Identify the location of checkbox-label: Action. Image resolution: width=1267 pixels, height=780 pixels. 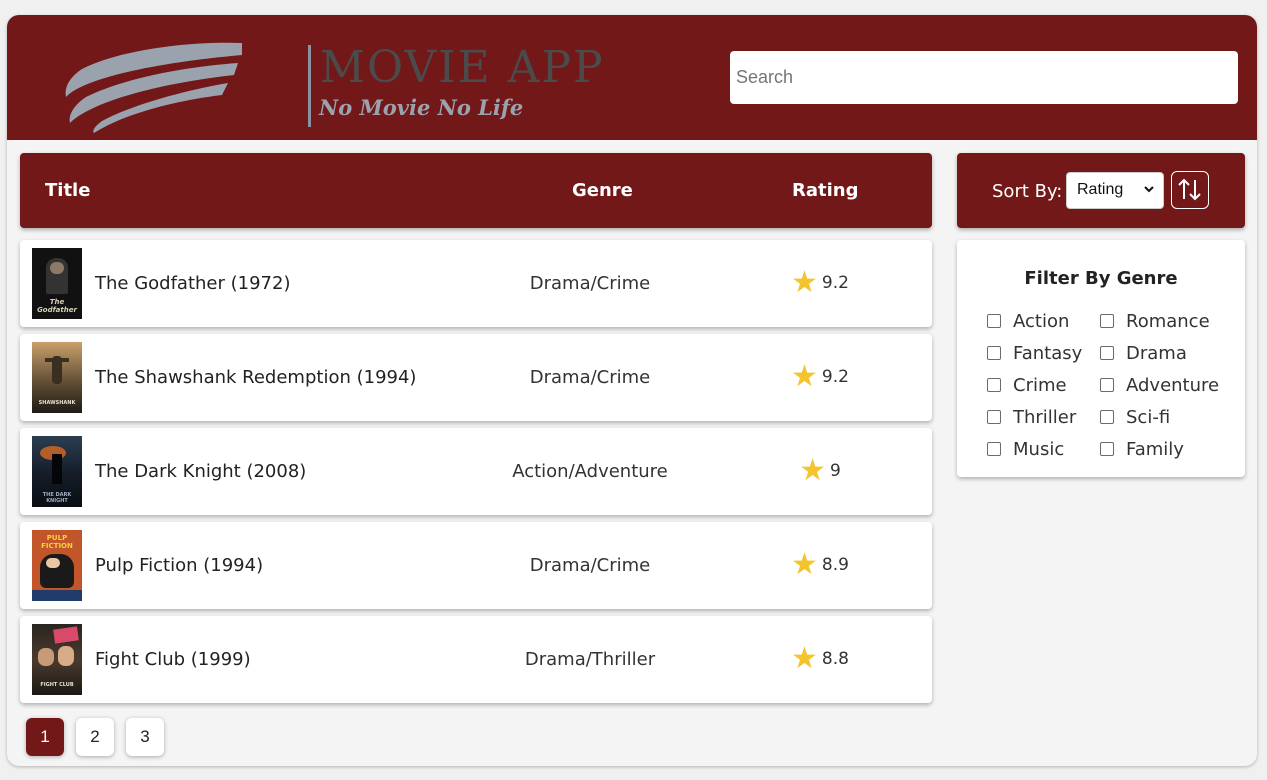
(1041, 321).